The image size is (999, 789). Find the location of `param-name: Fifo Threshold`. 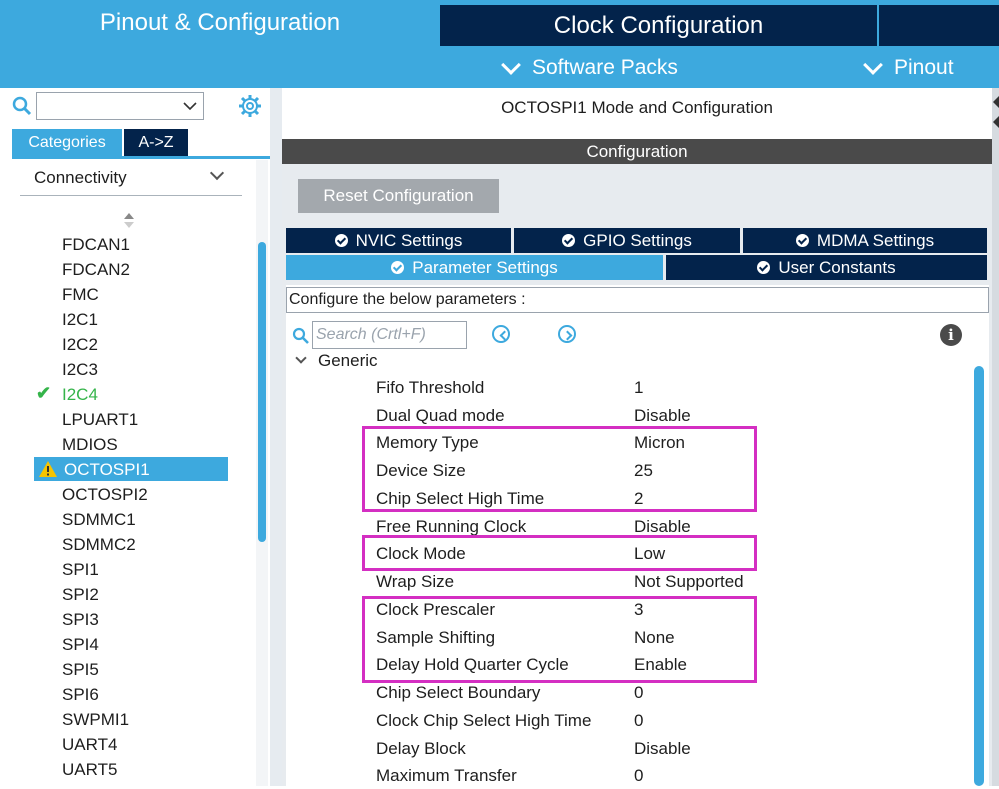

param-name: Fifo Threshold is located at coordinates (430, 387).